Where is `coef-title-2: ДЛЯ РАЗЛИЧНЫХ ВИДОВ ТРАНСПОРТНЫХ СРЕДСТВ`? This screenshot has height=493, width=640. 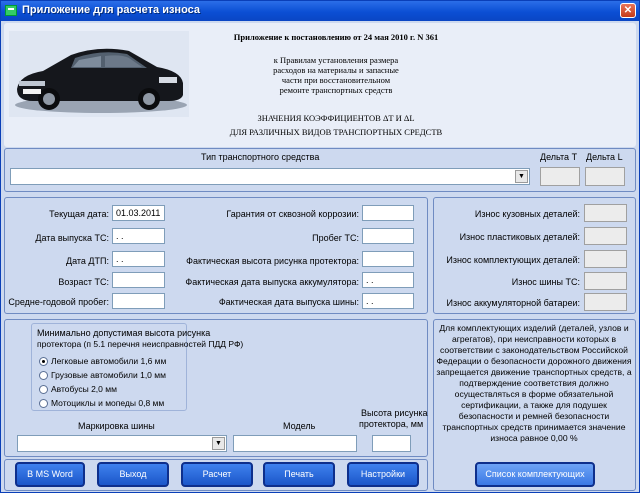
coef-title-2: ДЛЯ РАЗЛИЧНЫХ ВИДОВ ТРАНСПОРТНЫХ СРЕДСТВ is located at coordinates (336, 132).